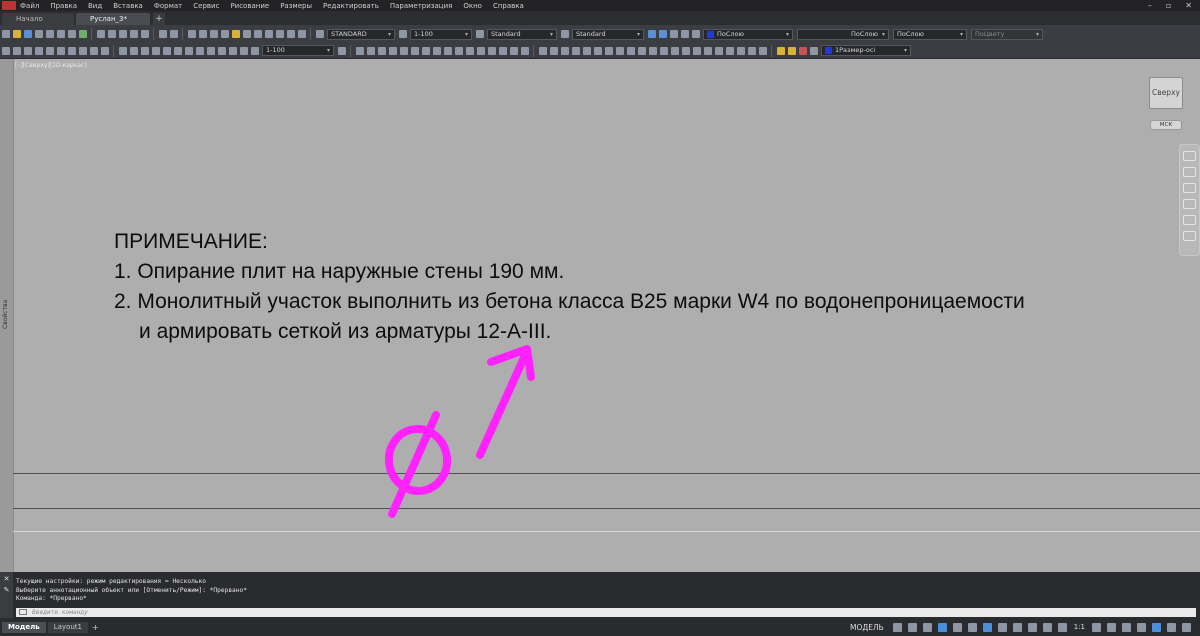 Image resolution: width=1200 pixels, height=636 pixels. Describe the element at coordinates (957, 627) in the screenshot. I see `isodraft-icon` at that location.